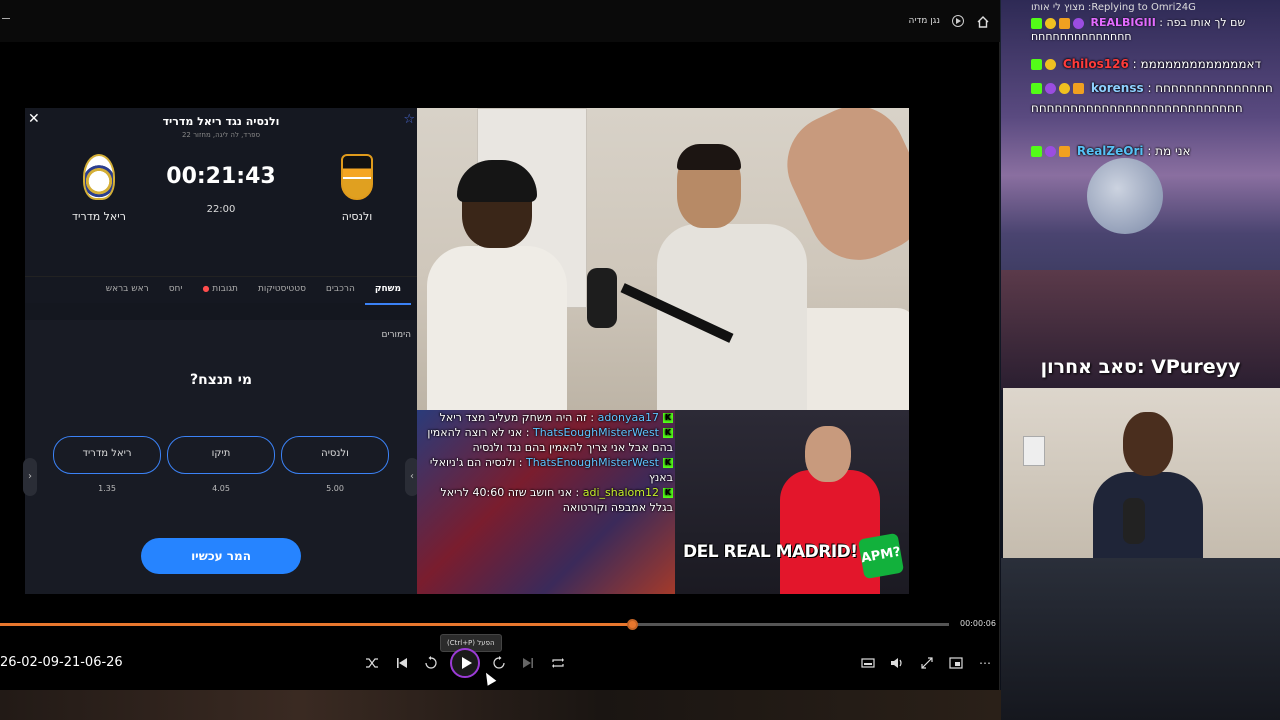 This screenshot has height=720, width=1280. Describe the element at coordinates (558, 663) in the screenshot. I see `repeat-icon` at that location.